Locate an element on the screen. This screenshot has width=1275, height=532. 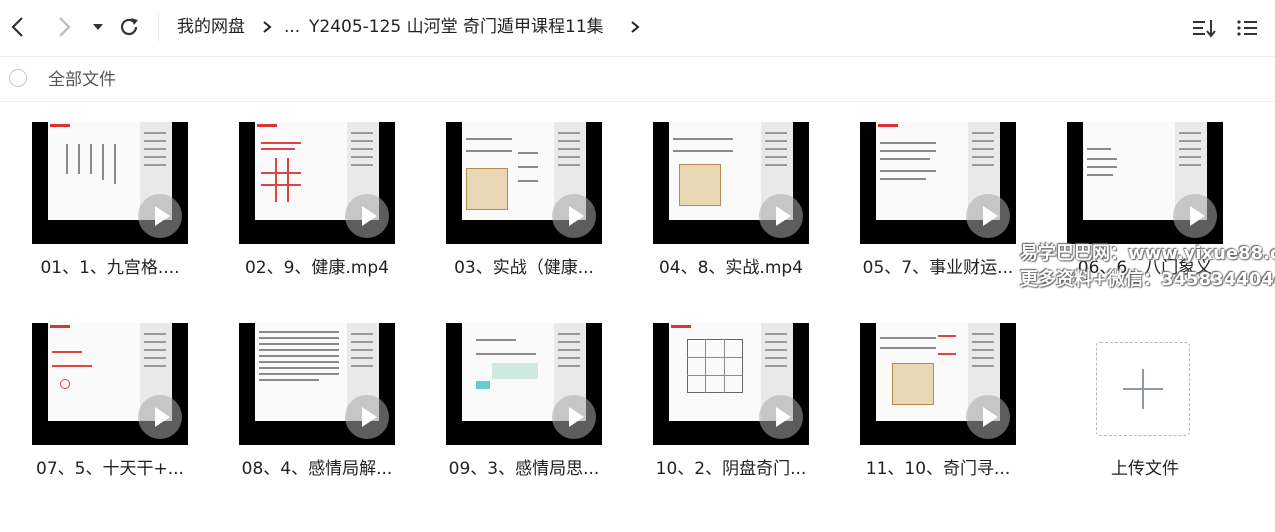
watermark-line-2: 更多资料+微信：3458344044 is located at coordinates (1147, 279).